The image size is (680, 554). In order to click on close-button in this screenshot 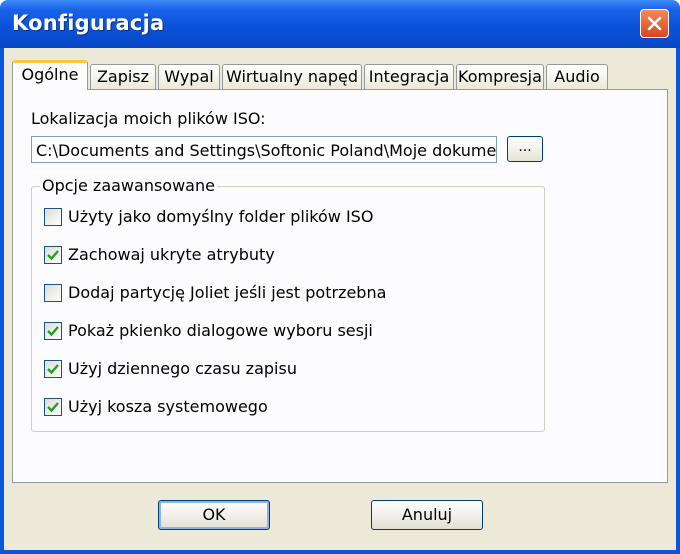, I will do `click(654, 23)`.